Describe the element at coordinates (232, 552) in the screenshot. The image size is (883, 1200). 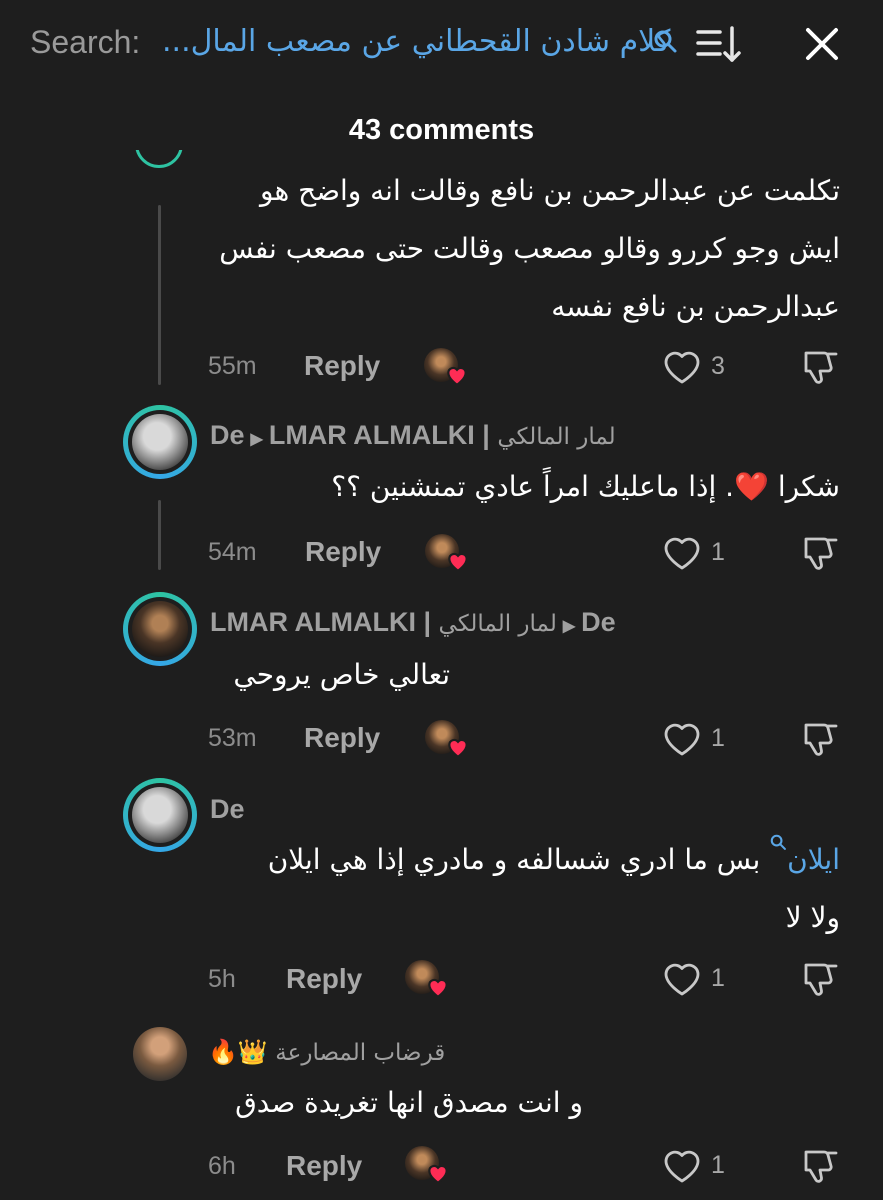
I see `comment-time: 54m` at that location.